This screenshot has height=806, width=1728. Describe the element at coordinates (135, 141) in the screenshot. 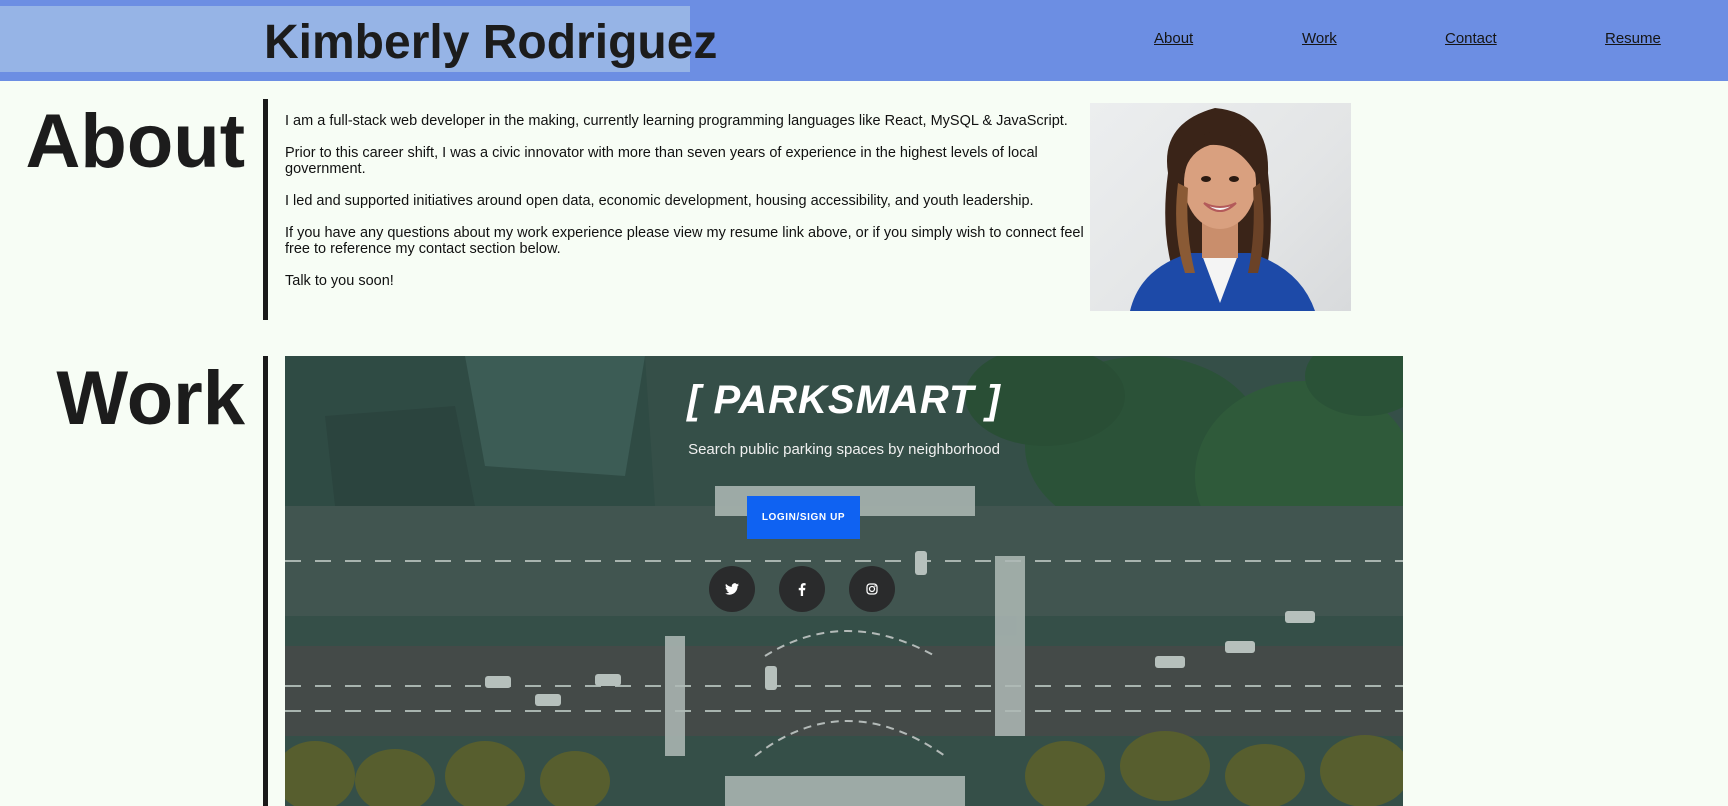

I see `about-heading: About` at that location.